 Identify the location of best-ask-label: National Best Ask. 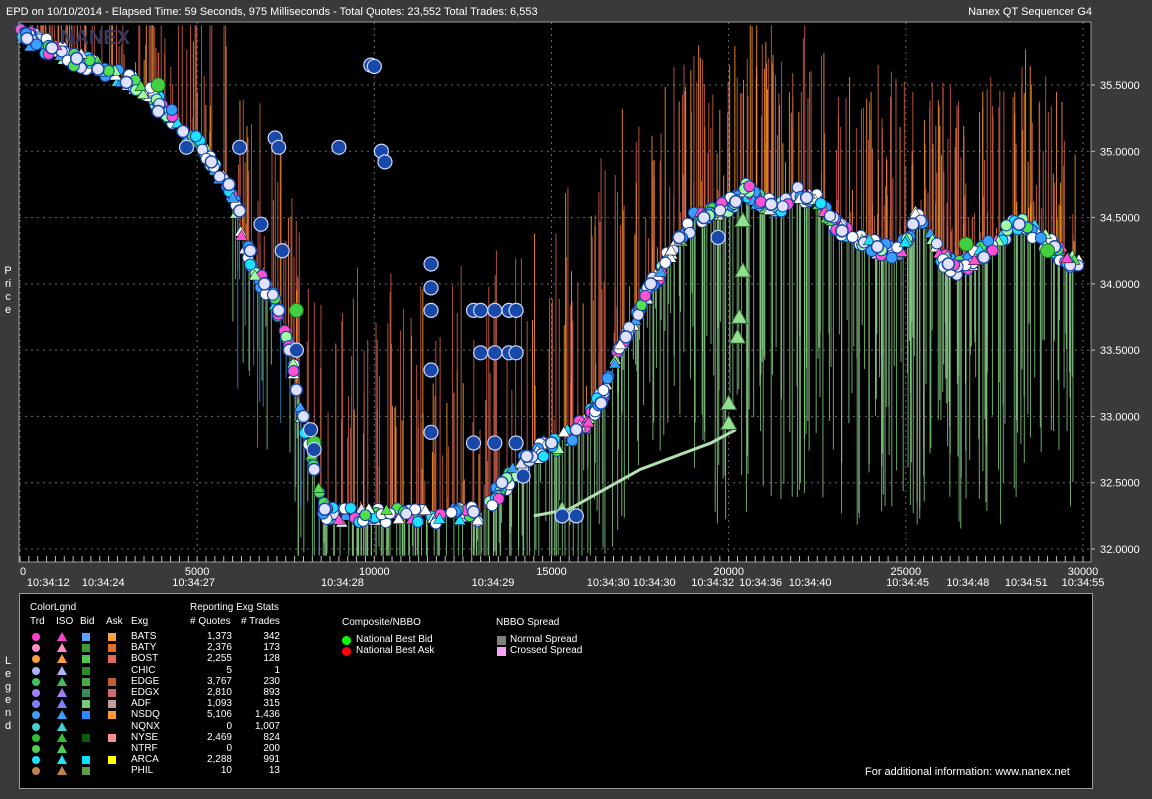
(395, 650).